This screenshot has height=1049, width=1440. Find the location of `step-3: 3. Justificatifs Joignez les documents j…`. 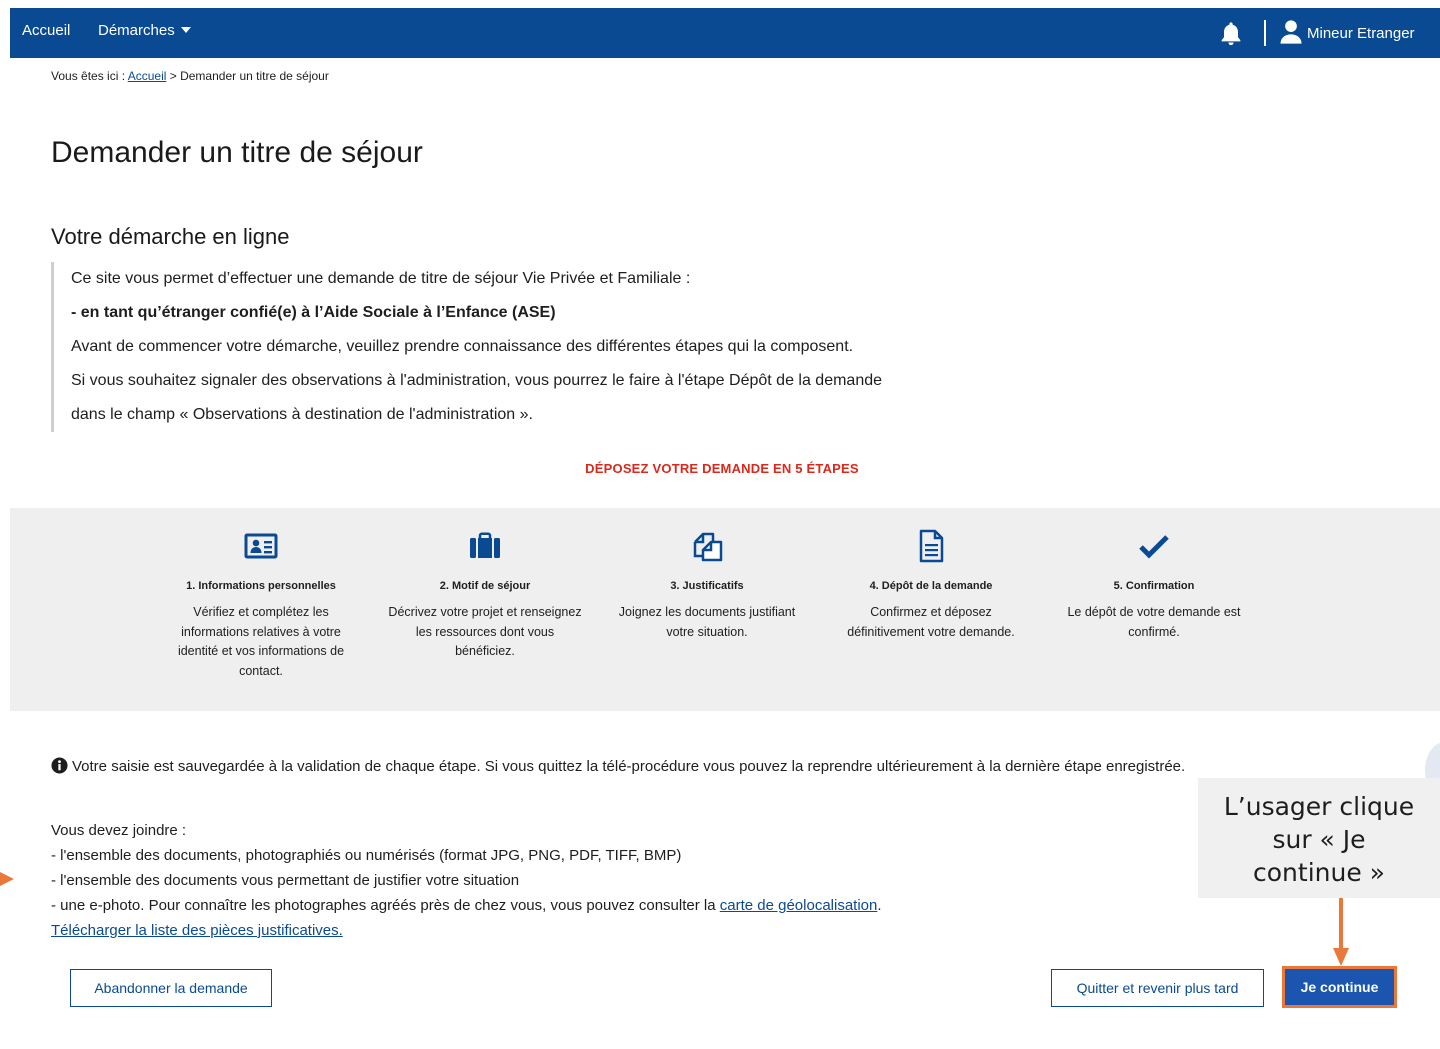

step-3: 3. Justificatifs Joignez les documents j… is located at coordinates (707, 585).